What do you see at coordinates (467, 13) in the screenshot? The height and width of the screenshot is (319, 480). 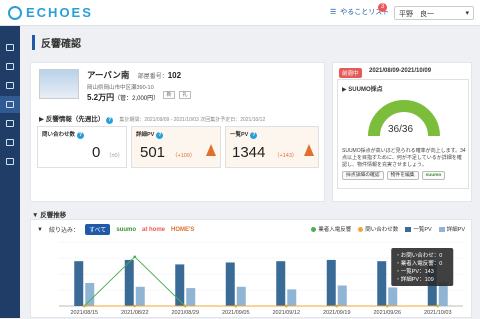 I see `chevron-down-icon: ▾` at bounding box center [467, 13].